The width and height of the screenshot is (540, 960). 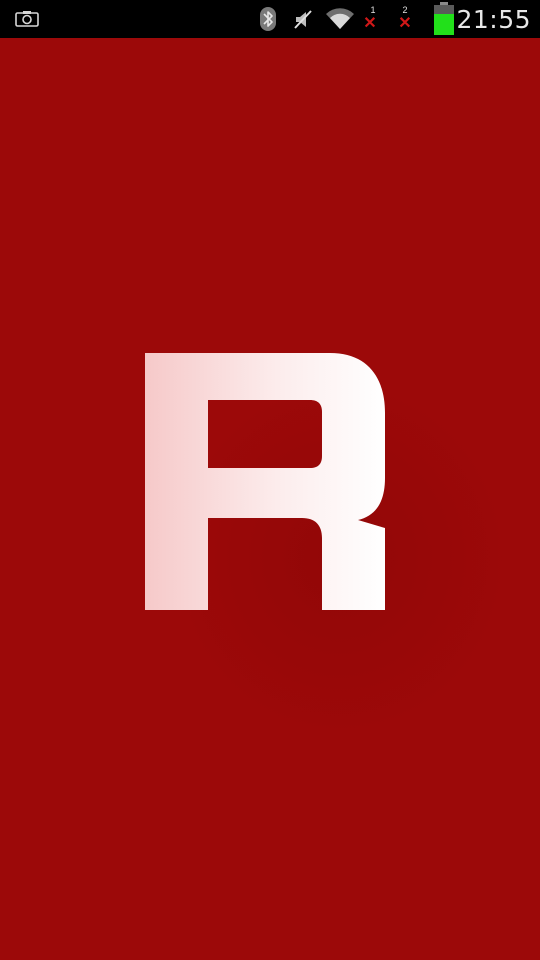 What do you see at coordinates (444, 19) in the screenshot?
I see `battery-icon` at bounding box center [444, 19].